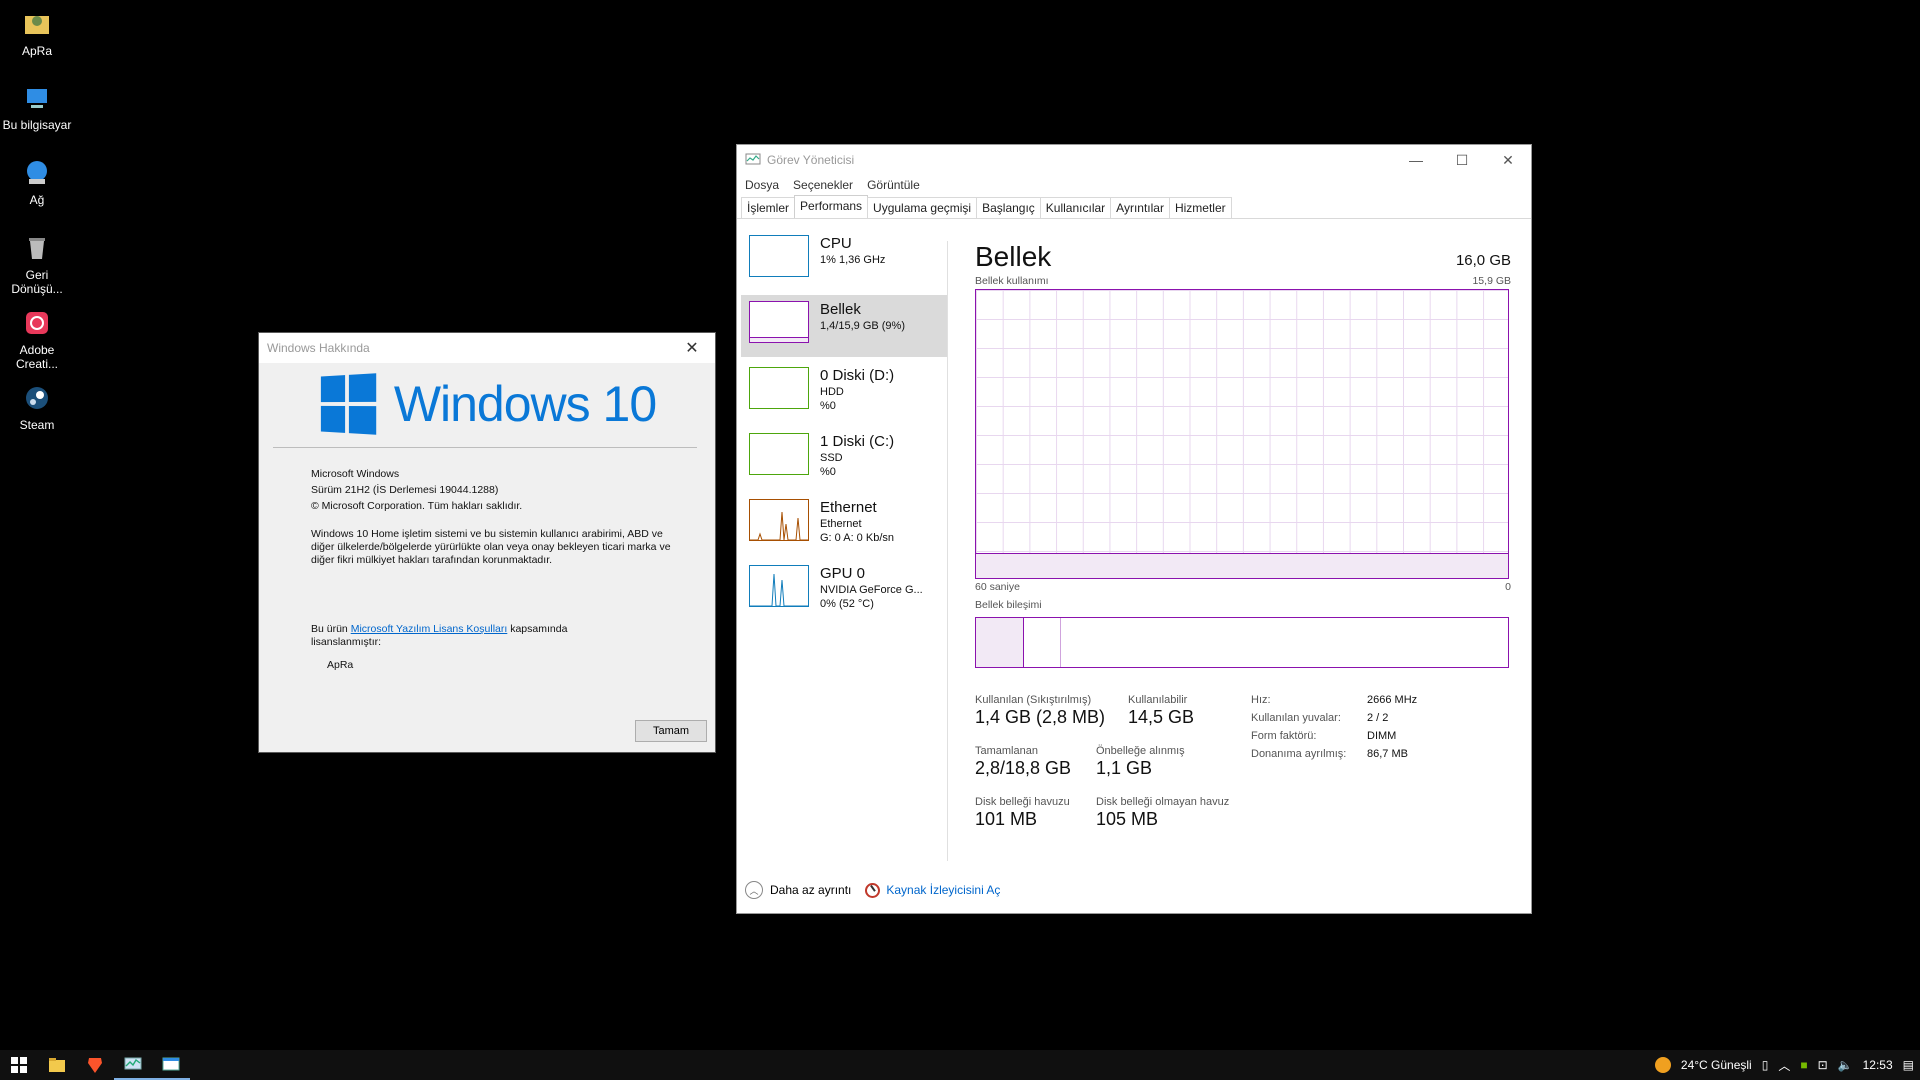  I want to click on sidebar-item-title: 1 Diski (C:), so click(857, 441).